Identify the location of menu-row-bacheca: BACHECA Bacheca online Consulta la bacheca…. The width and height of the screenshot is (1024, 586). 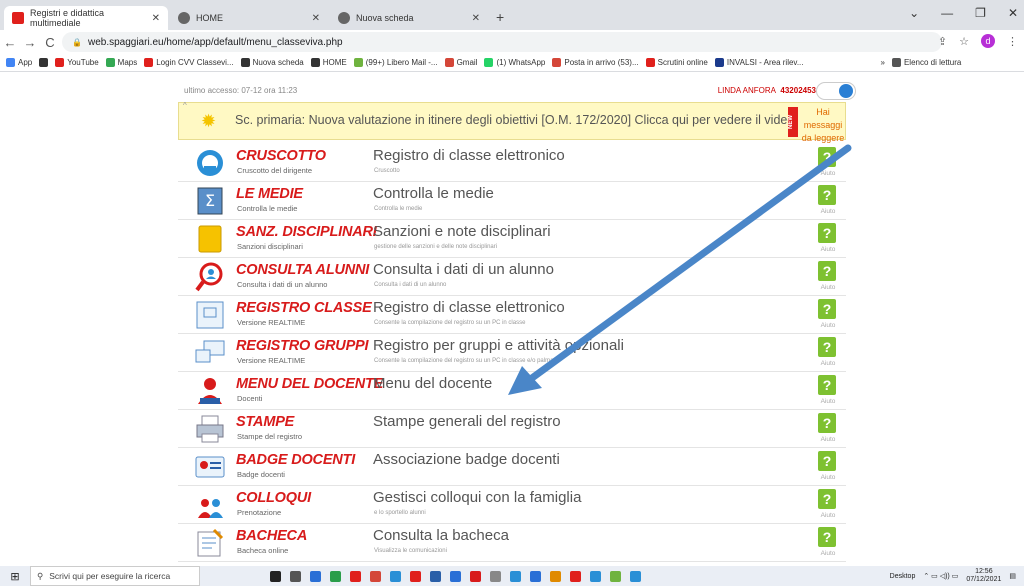
(512, 543).